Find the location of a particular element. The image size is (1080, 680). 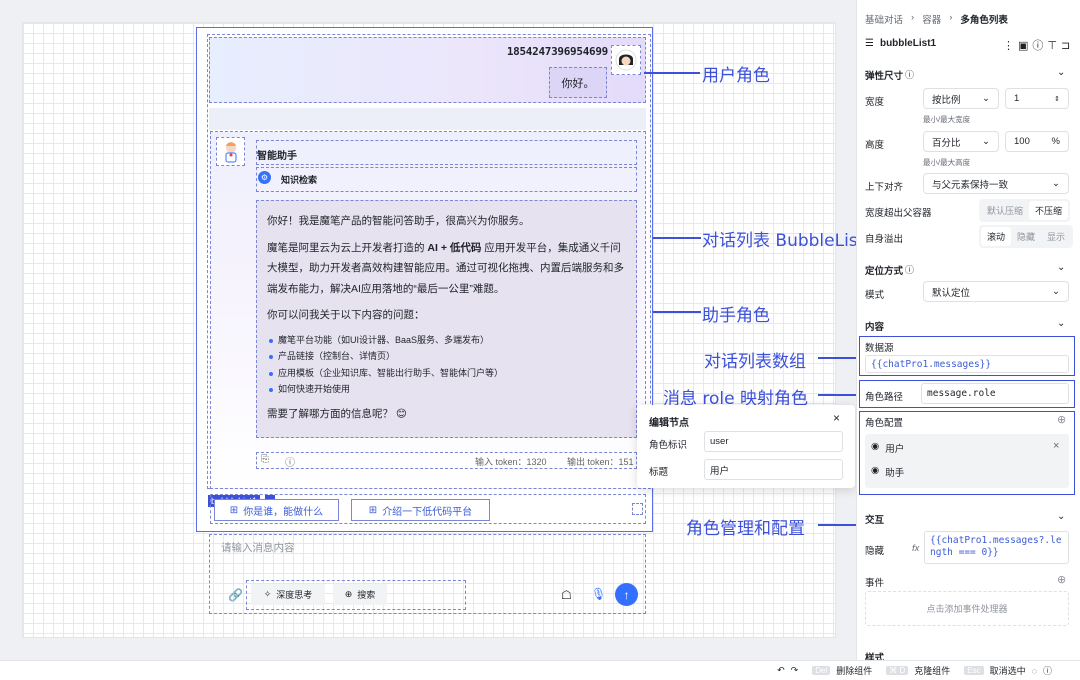

role-label: 助手 is located at coordinates (895, 473).